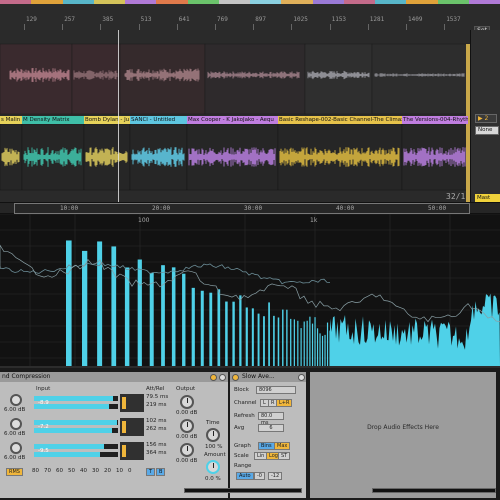 This screenshot has height=500, width=500. I want to click on freq-label: 100, so click(144, 220).